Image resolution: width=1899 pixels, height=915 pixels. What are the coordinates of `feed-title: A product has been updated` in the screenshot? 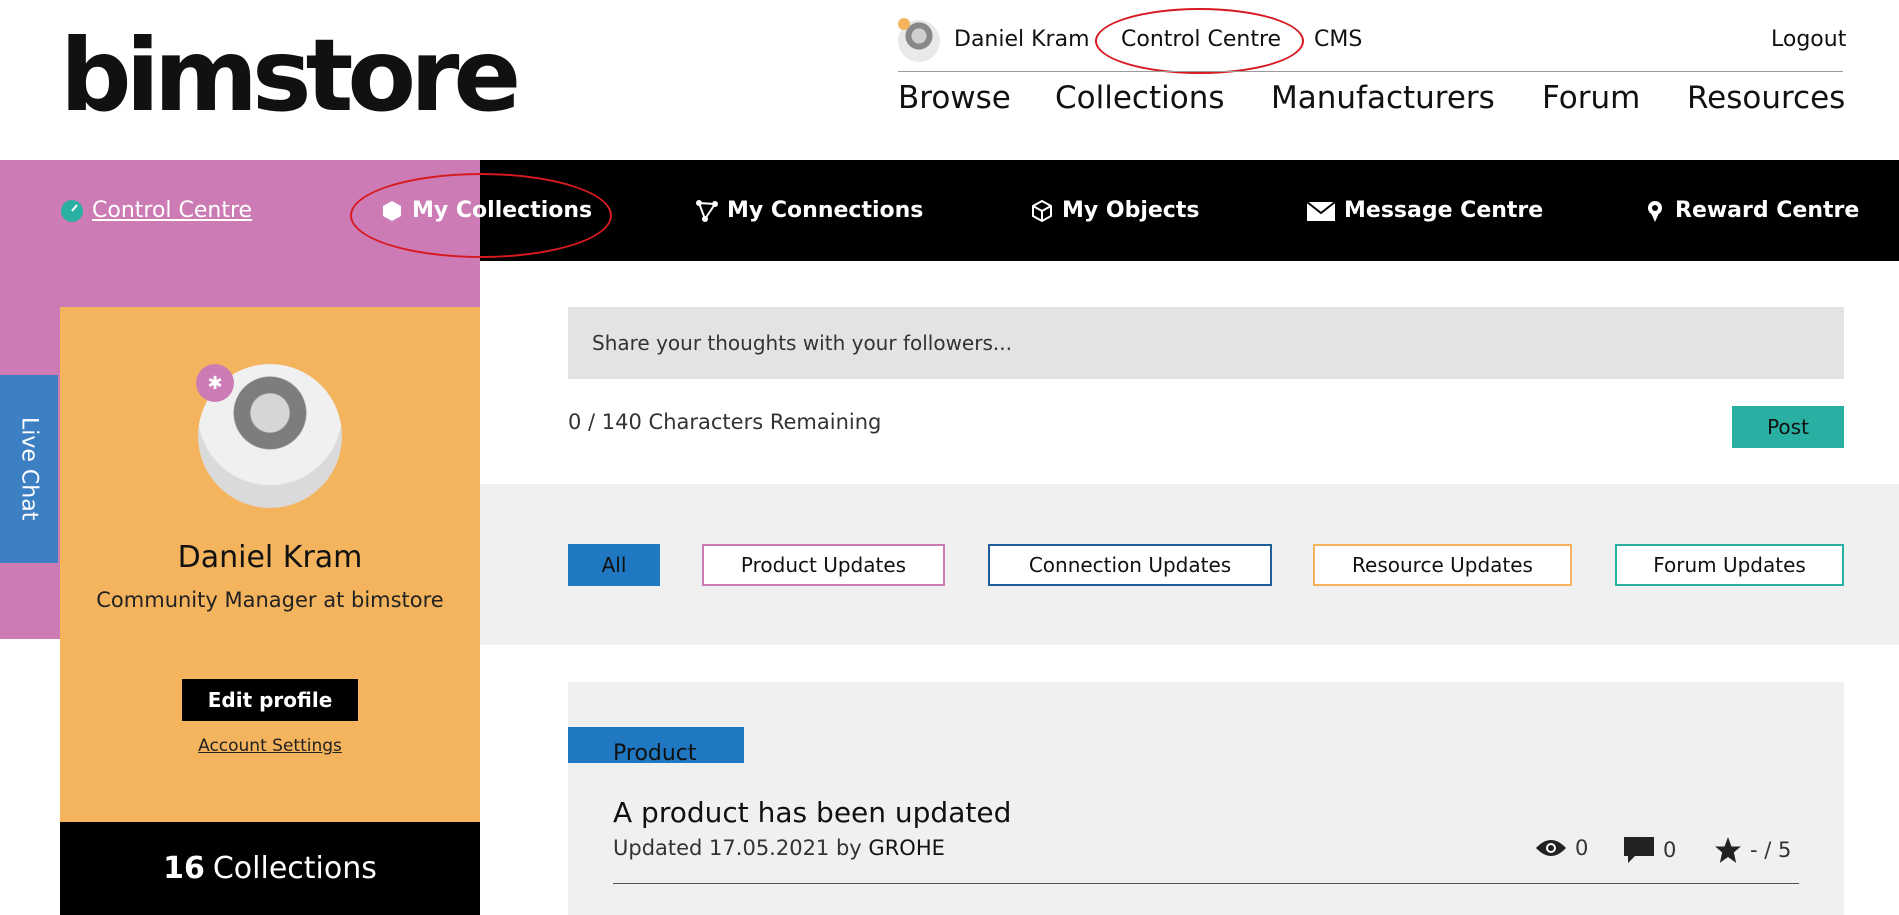 It's located at (812, 812).